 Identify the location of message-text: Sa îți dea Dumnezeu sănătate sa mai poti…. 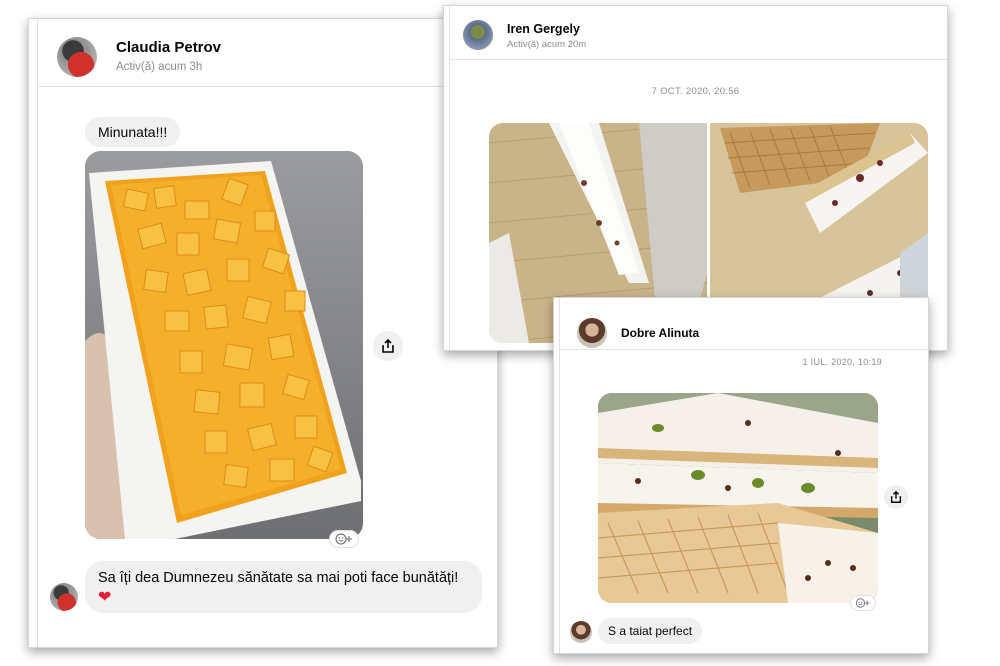
(278, 578).